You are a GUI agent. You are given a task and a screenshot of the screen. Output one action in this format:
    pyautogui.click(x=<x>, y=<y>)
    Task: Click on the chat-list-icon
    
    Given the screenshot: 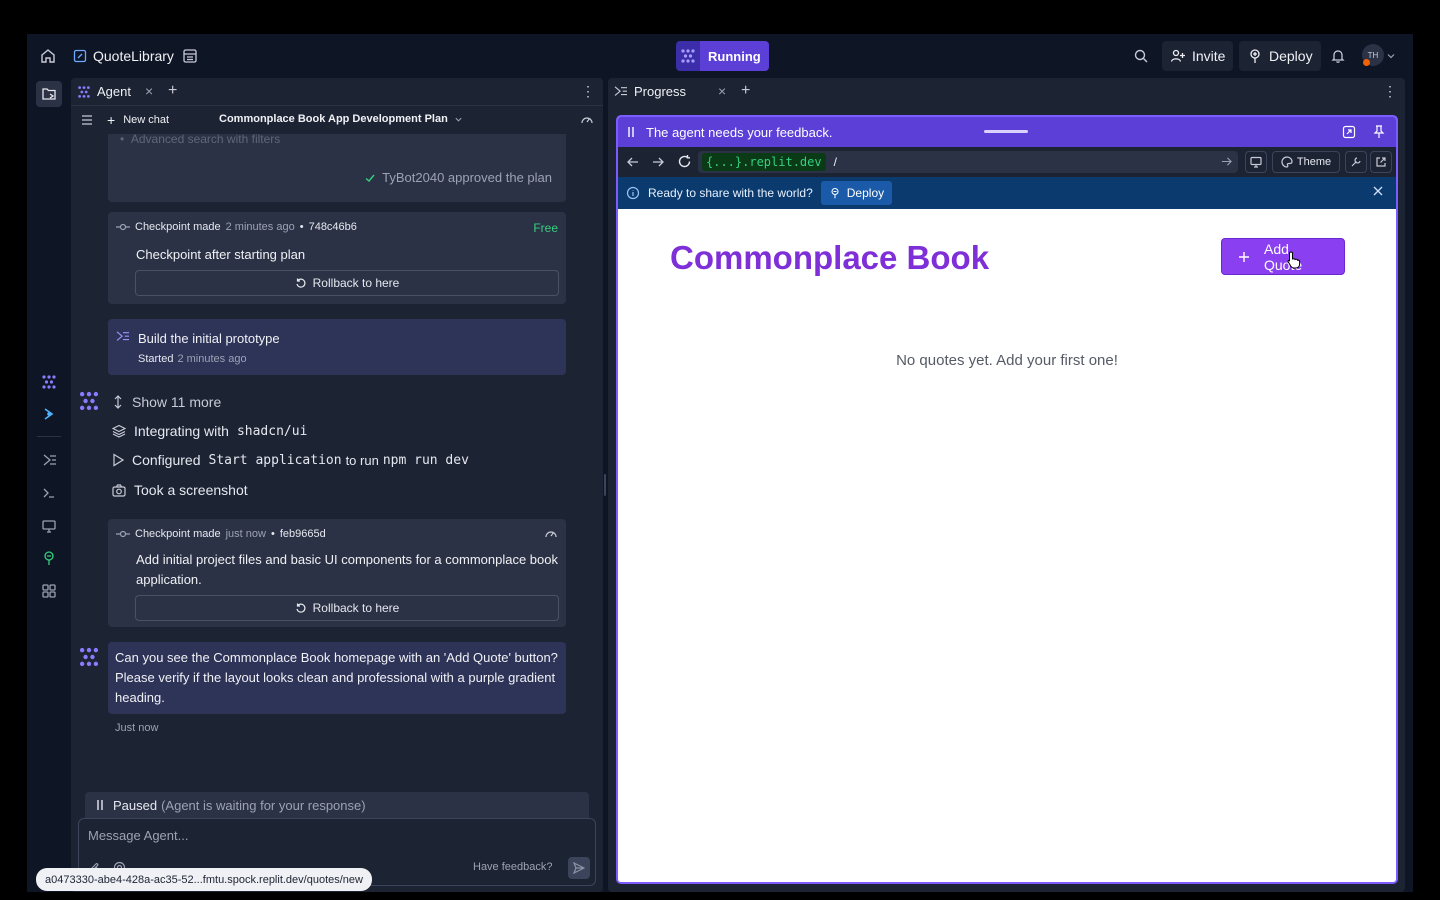 What is the action you would take?
    pyautogui.click(x=87, y=120)
    